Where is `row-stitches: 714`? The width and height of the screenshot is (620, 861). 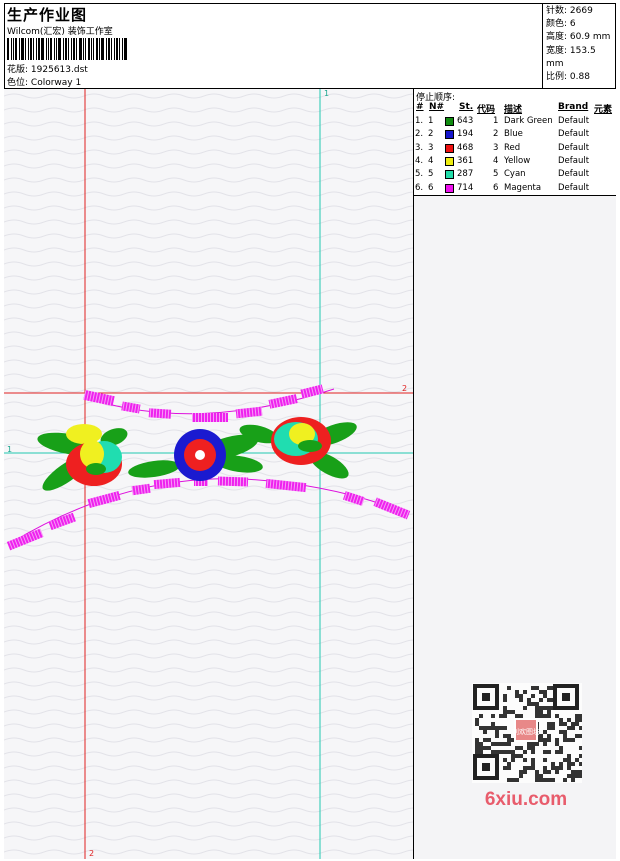
row-stitches: 714 is located at coordinates (465, 187).